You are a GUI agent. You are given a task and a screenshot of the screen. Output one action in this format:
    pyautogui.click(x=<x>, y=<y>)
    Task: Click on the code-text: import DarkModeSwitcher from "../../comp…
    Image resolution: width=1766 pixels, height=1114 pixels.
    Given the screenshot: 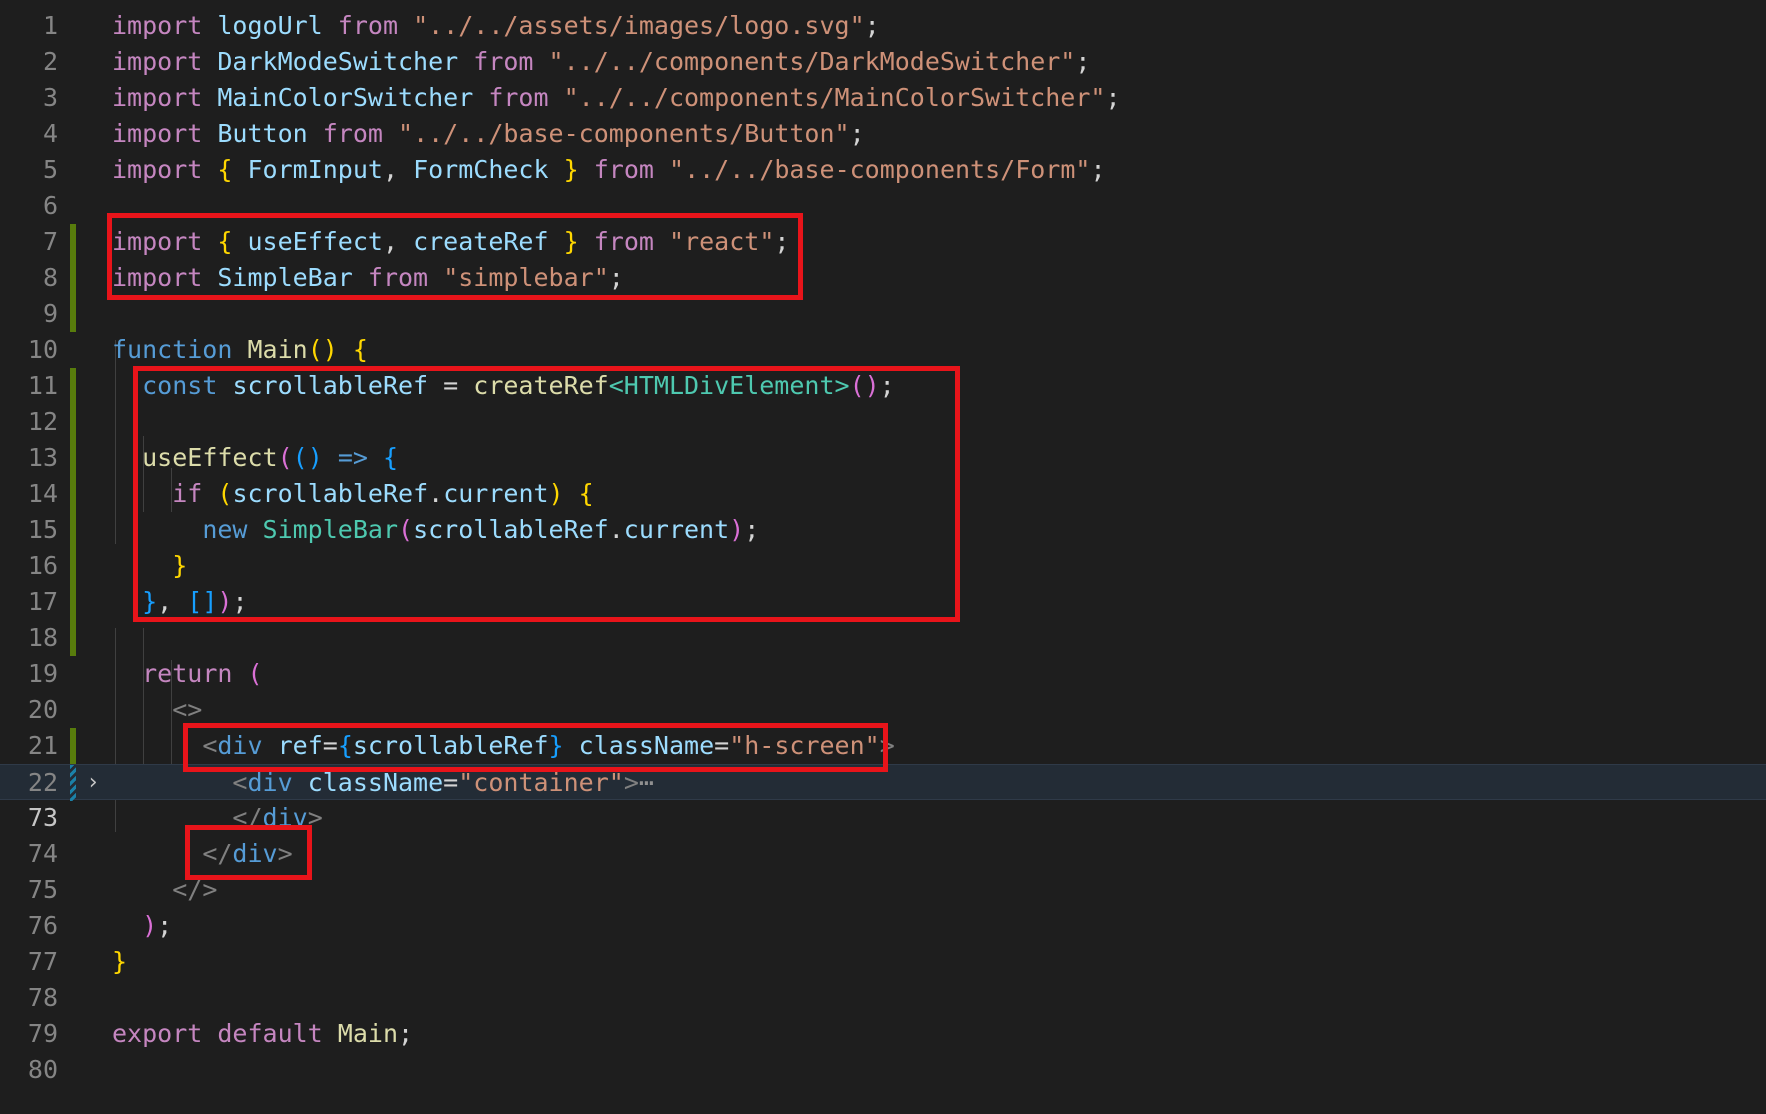 What is the action you would take?
    pyautogui.click(x=601, y=62)
    